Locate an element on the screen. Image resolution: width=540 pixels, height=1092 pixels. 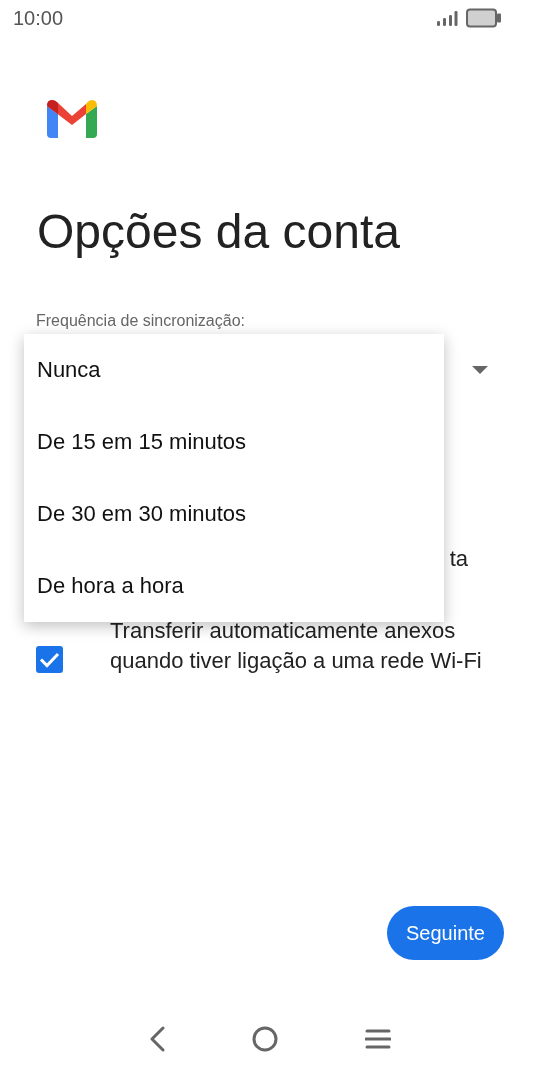
partial-text: ta is located at coordinates (458, 559).